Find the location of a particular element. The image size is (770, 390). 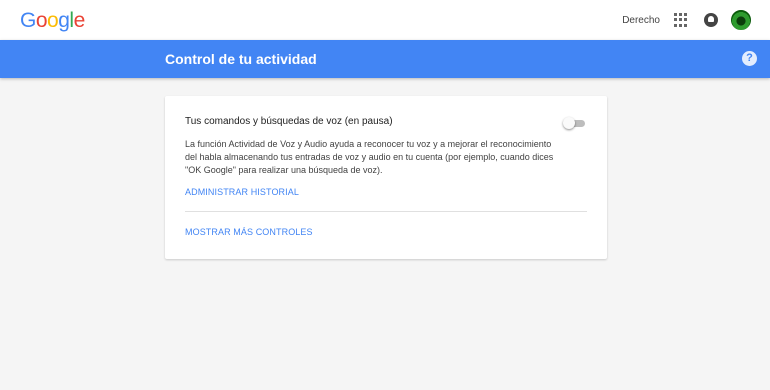

help-icon: ? is located at coordinates (749, 58).